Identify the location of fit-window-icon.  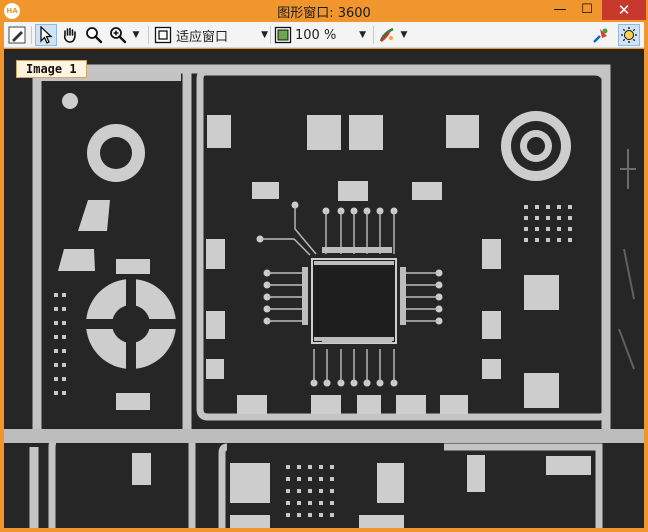
(163, 35).